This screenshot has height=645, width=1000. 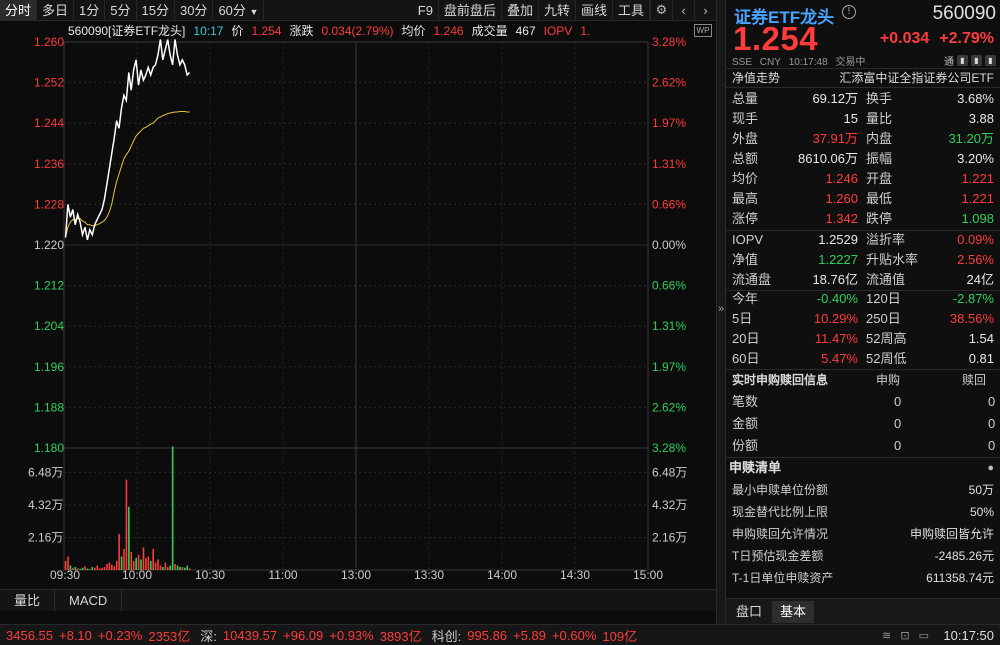 What do you see at coordinates (89, 10) in the screenshot?
I see `tab-1min: 1分` at bounding box center [89, 10].